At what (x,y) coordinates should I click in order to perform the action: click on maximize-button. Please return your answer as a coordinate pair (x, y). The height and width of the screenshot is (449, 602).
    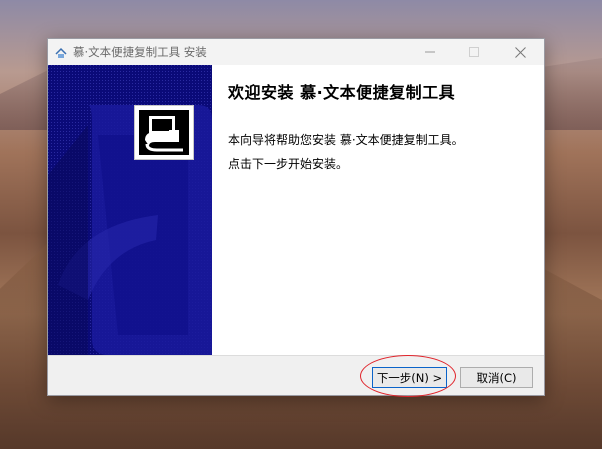
    Looking at the image, I should click on (474, 52).